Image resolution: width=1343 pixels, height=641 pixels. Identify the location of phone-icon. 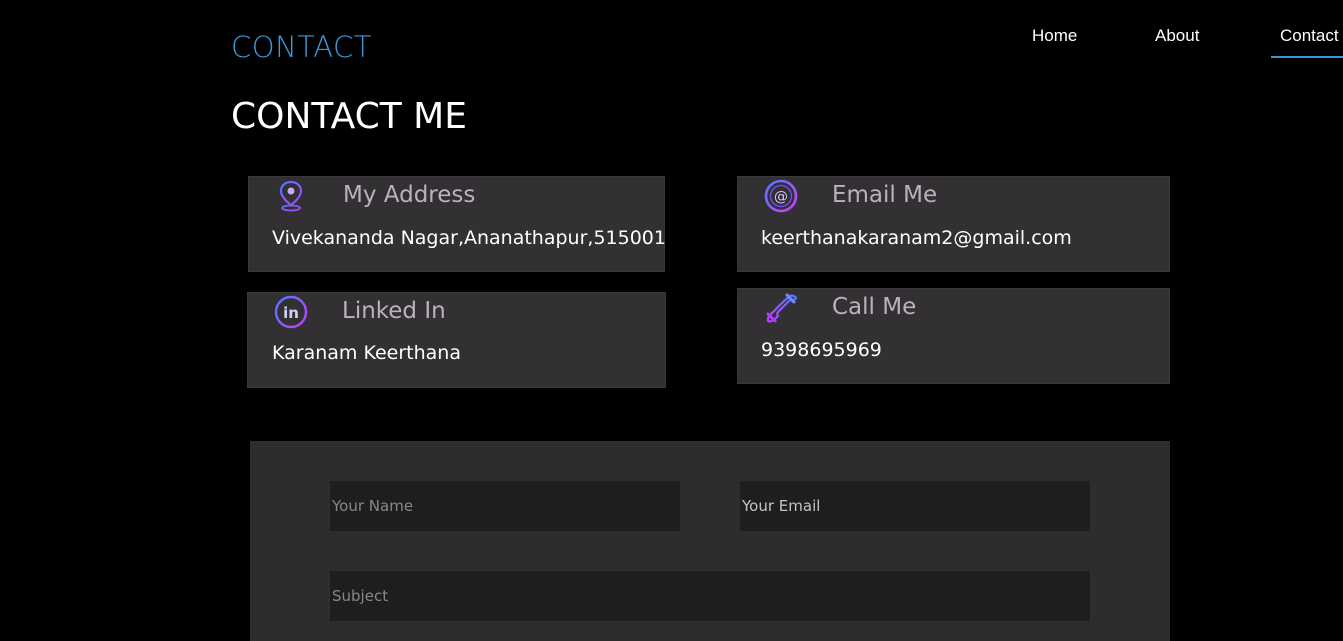
(781, 308).